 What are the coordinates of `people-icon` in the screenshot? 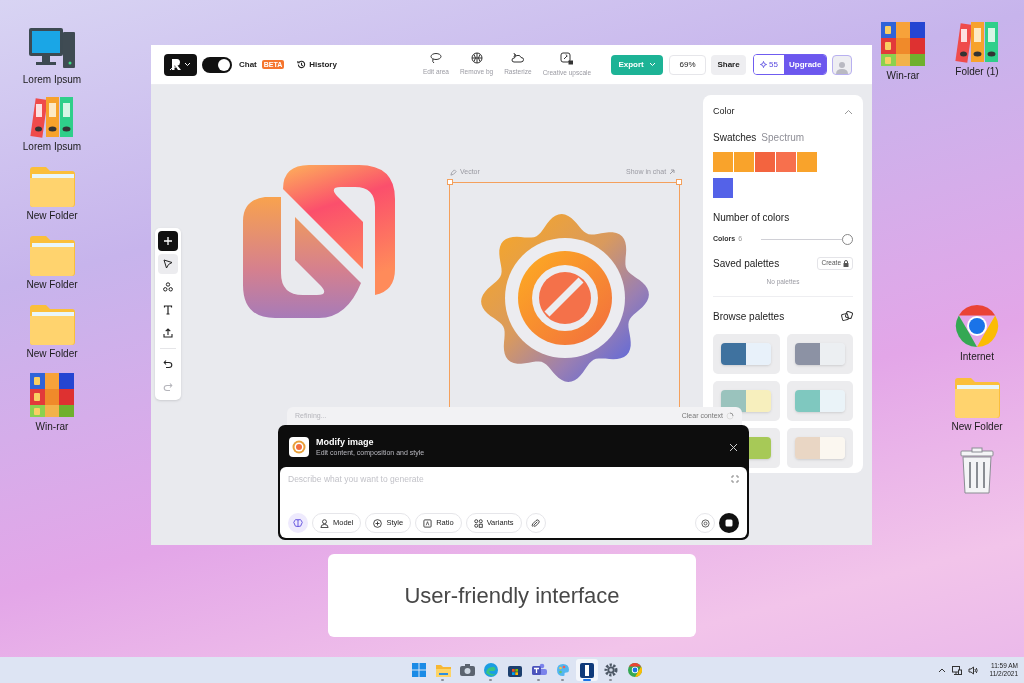 It's located at (539, 670).